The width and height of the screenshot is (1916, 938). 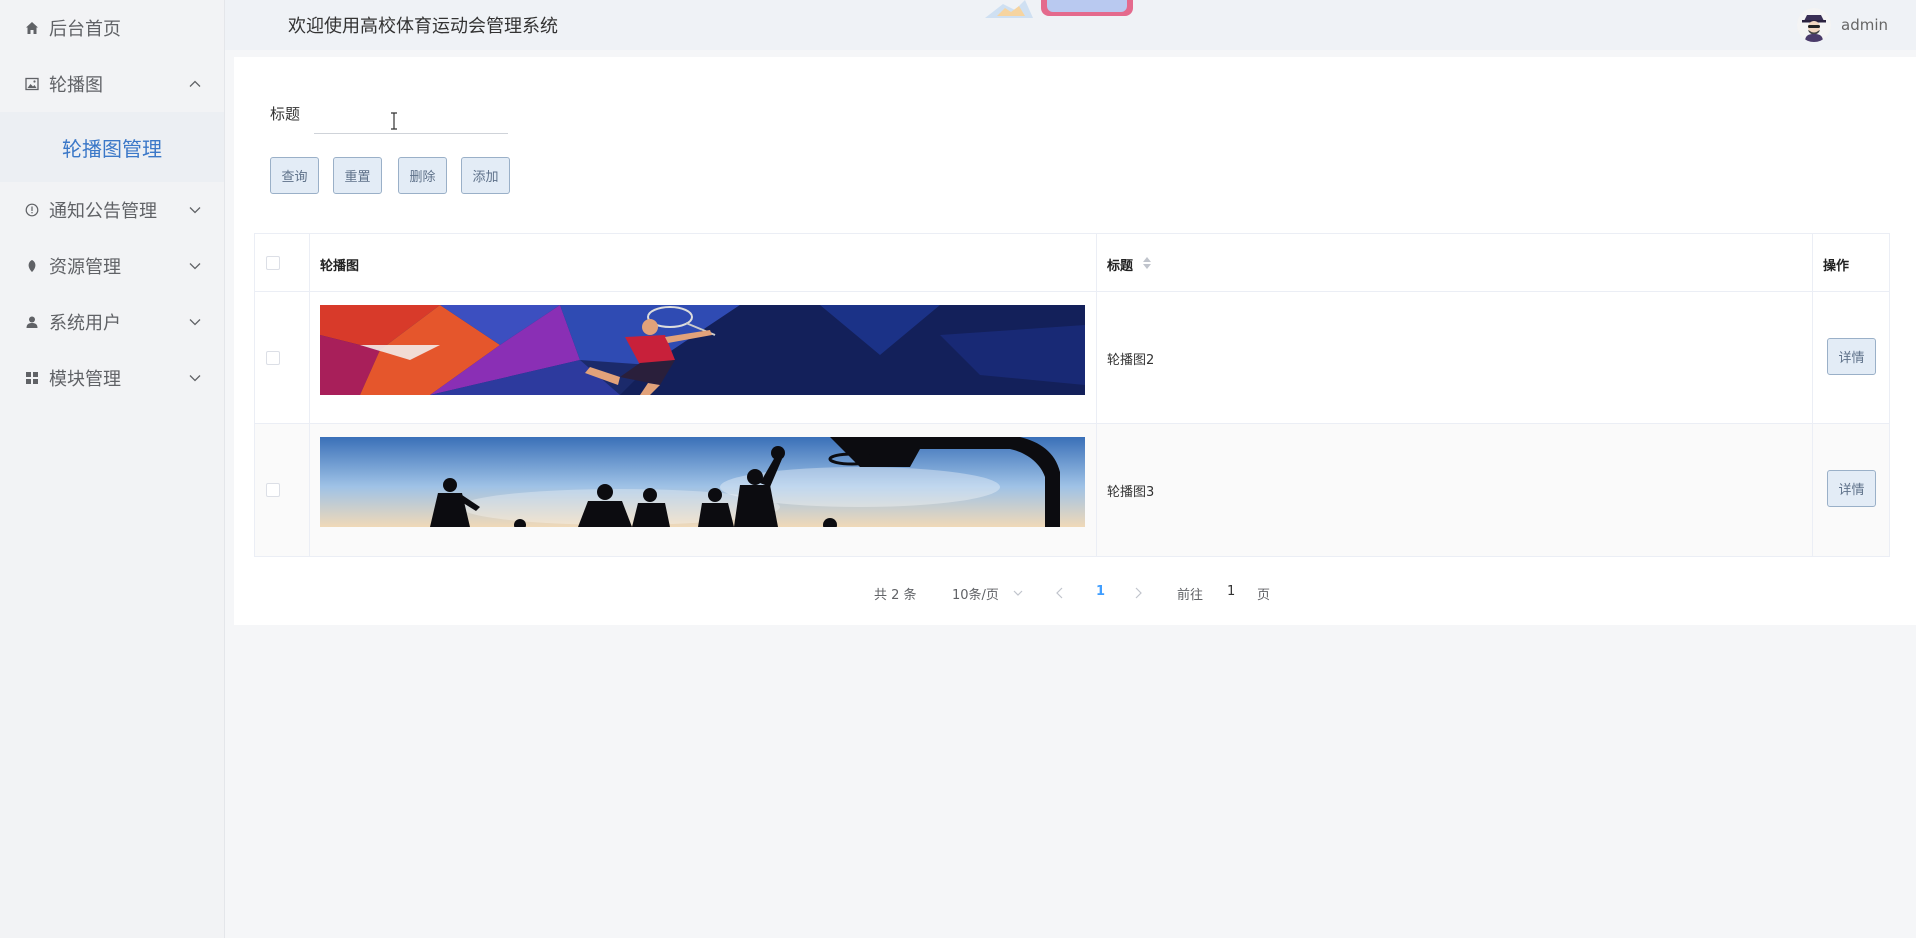 What do you see at coordinates (85, 323) in the screenshot?
I see `sidebar-item-label: 系统用户` at bounding box center [85, 323].